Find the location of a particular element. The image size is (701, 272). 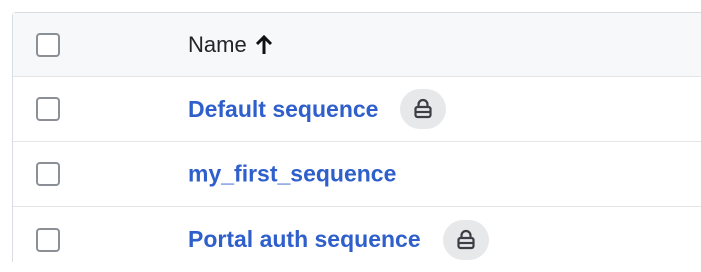

arrow-up-icon is located at coordinates (264, 44).